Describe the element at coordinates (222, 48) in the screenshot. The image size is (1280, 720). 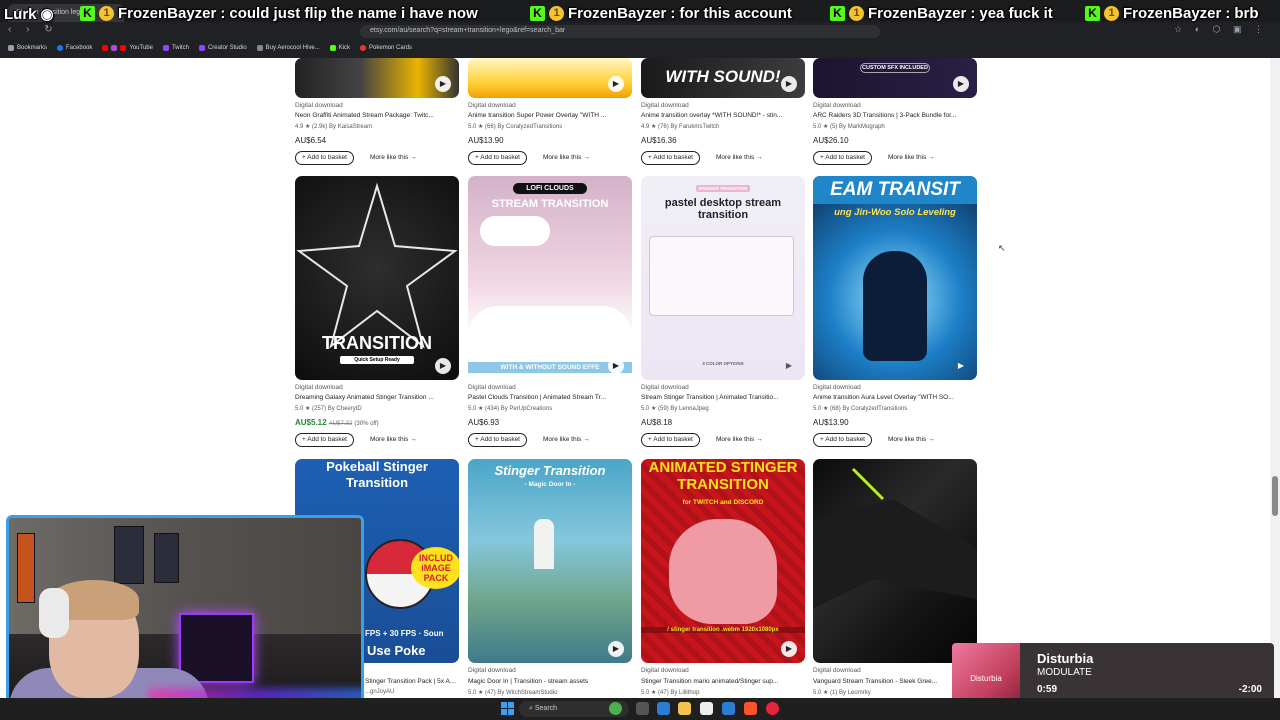
I see `bookmark-creator-studio: Creator Studio` at that location.